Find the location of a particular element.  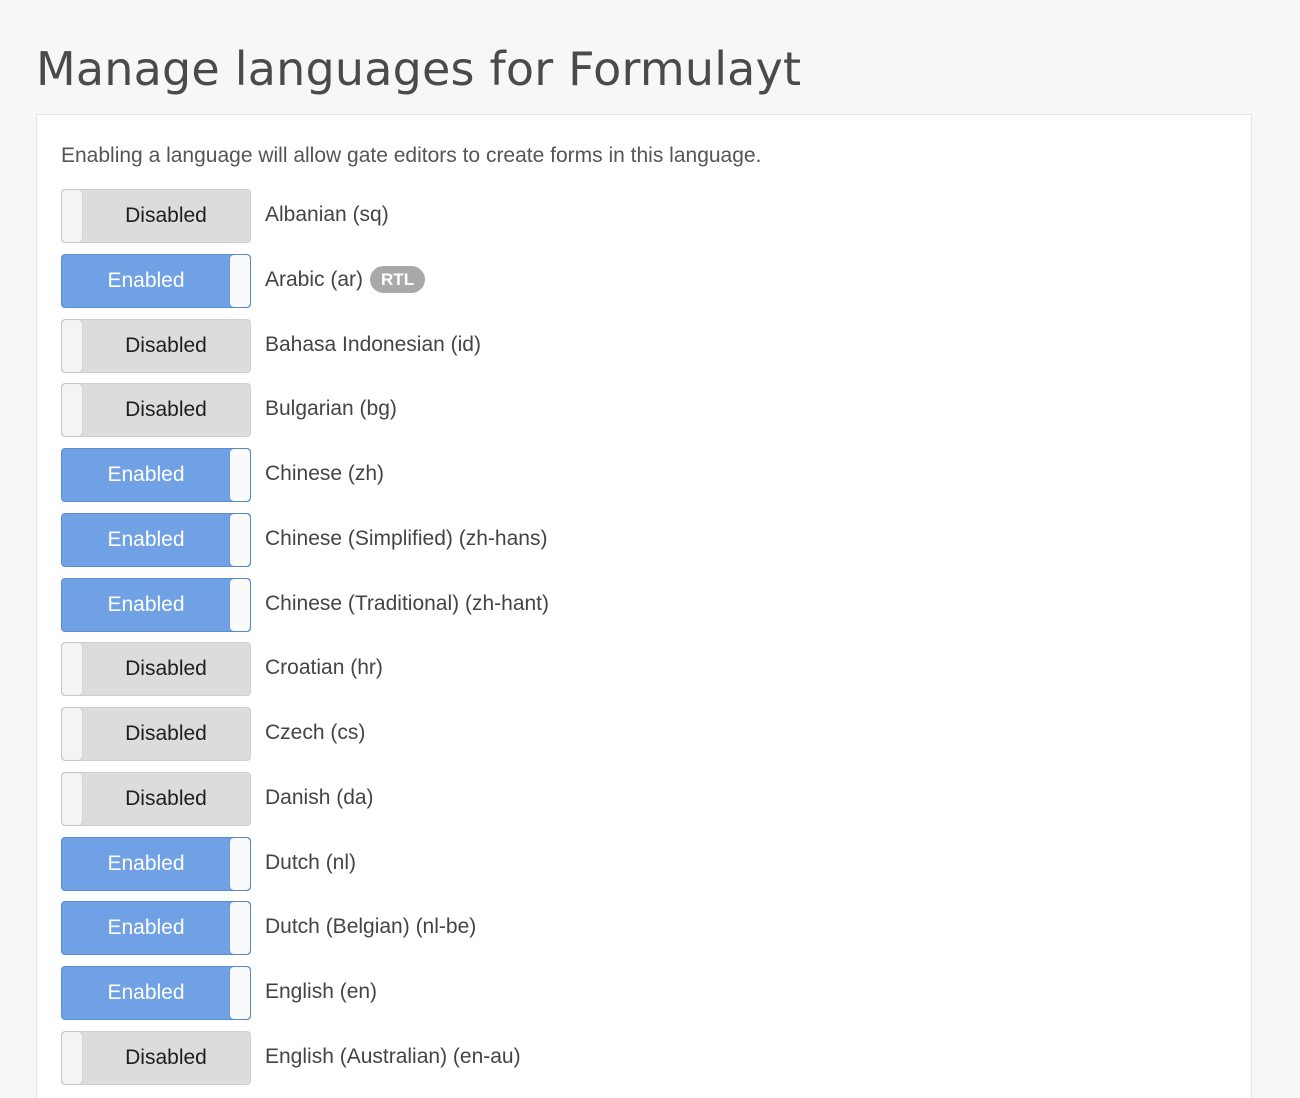

language-label: Dutch (Belgian) (nl-be) is located at coordinates (371, 927).